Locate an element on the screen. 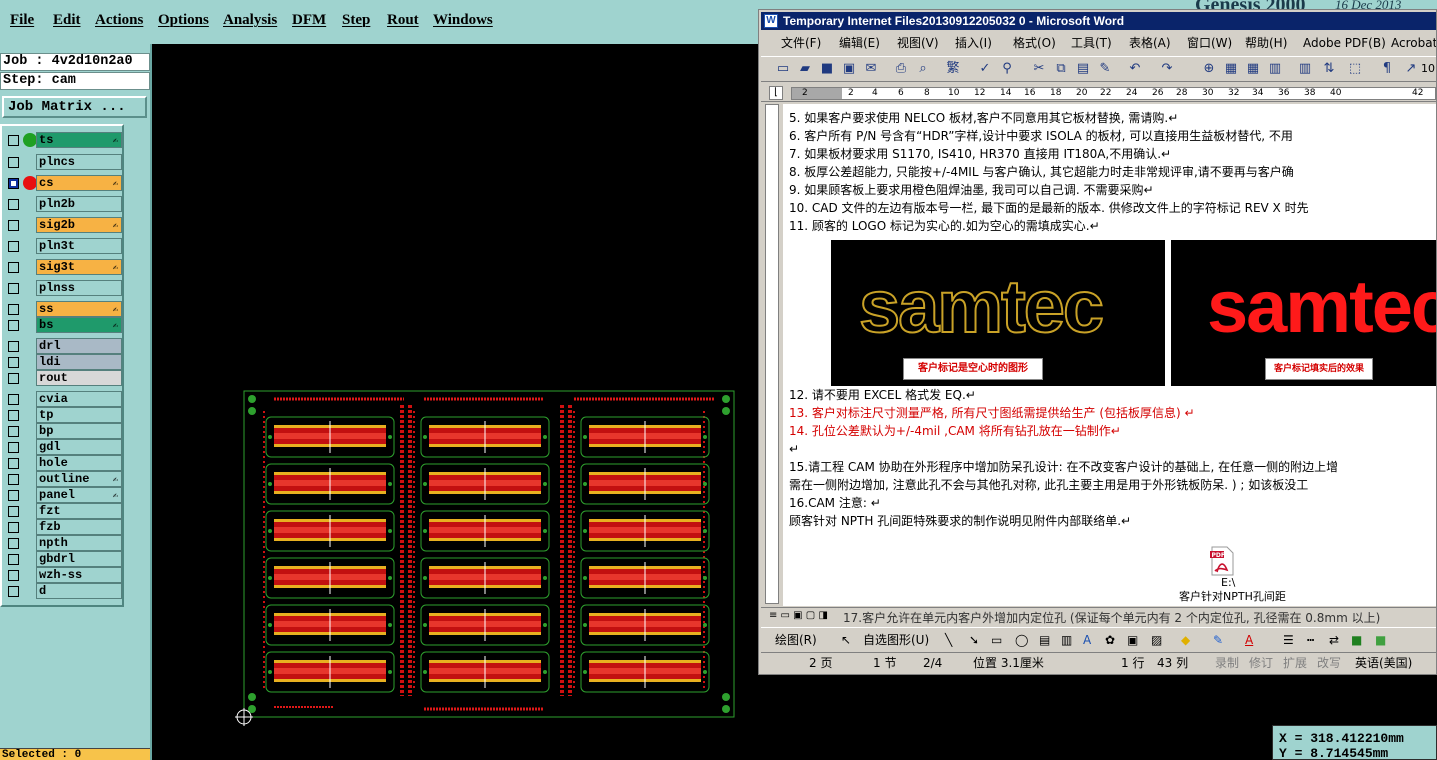  menu-windows: Windows is located at coordinates (463, 20).